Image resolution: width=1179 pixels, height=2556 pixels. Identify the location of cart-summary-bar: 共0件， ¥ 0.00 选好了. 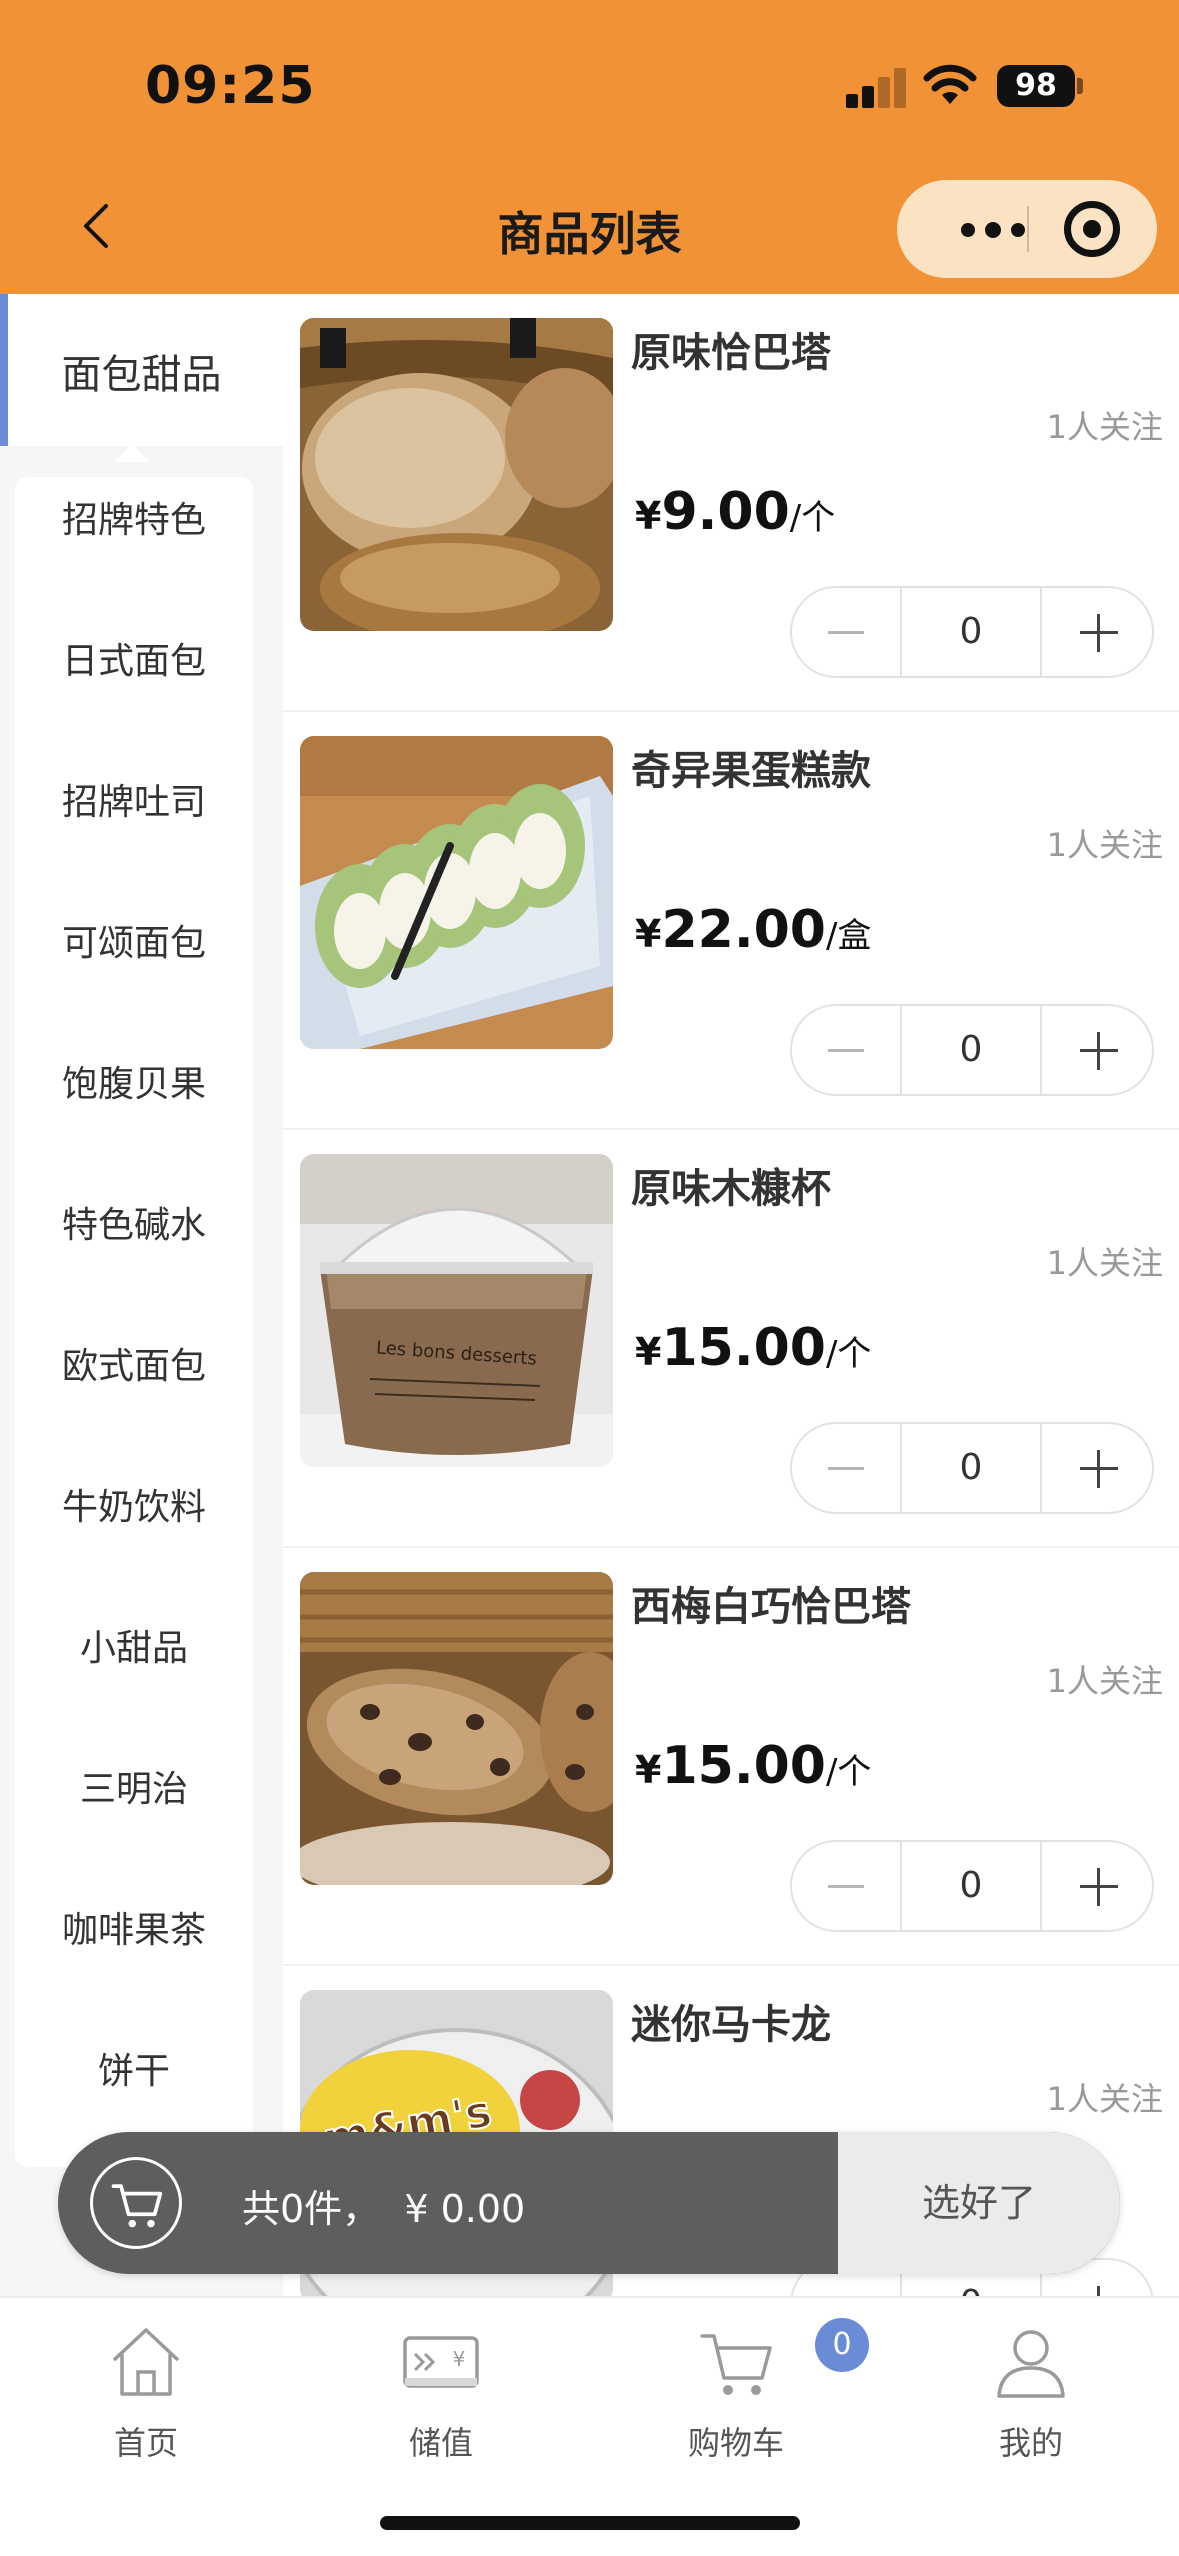
(589, 2203).